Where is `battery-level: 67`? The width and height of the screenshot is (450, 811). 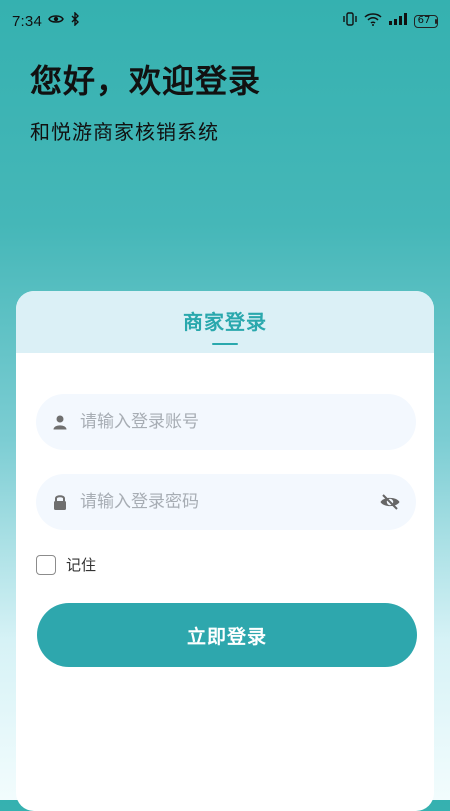
battery-level: 67 is located at coordinates (424, 20).